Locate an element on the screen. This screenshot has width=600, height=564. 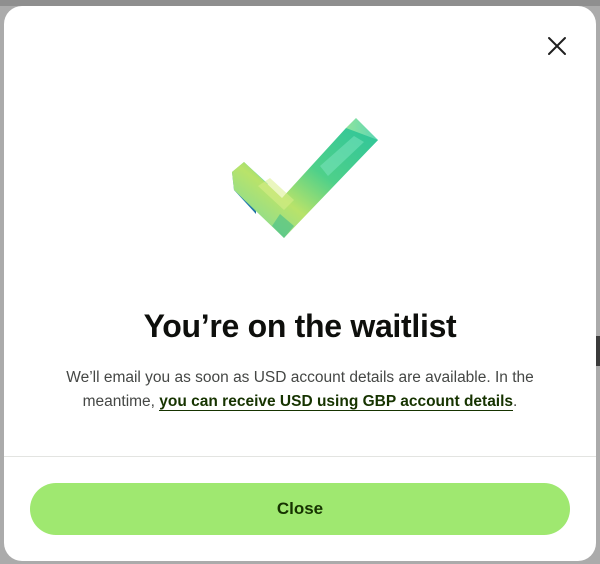
footer-divider is located at coordinates (300, 456).